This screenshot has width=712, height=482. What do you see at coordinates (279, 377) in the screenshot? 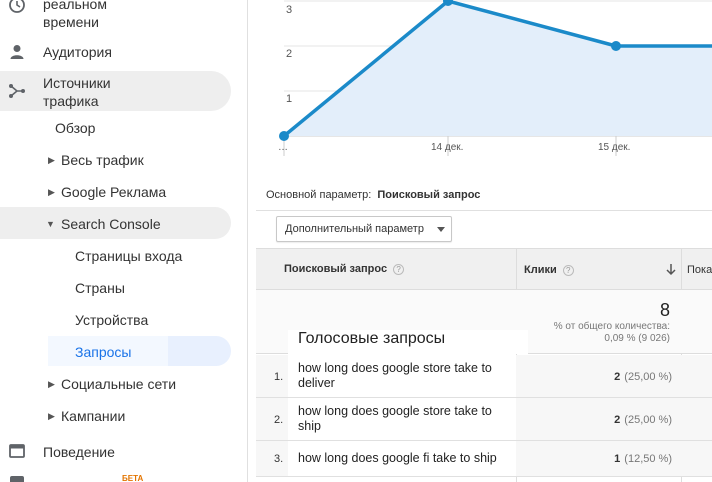
I see `row-number: 1.` at bounding box center [279, 377].